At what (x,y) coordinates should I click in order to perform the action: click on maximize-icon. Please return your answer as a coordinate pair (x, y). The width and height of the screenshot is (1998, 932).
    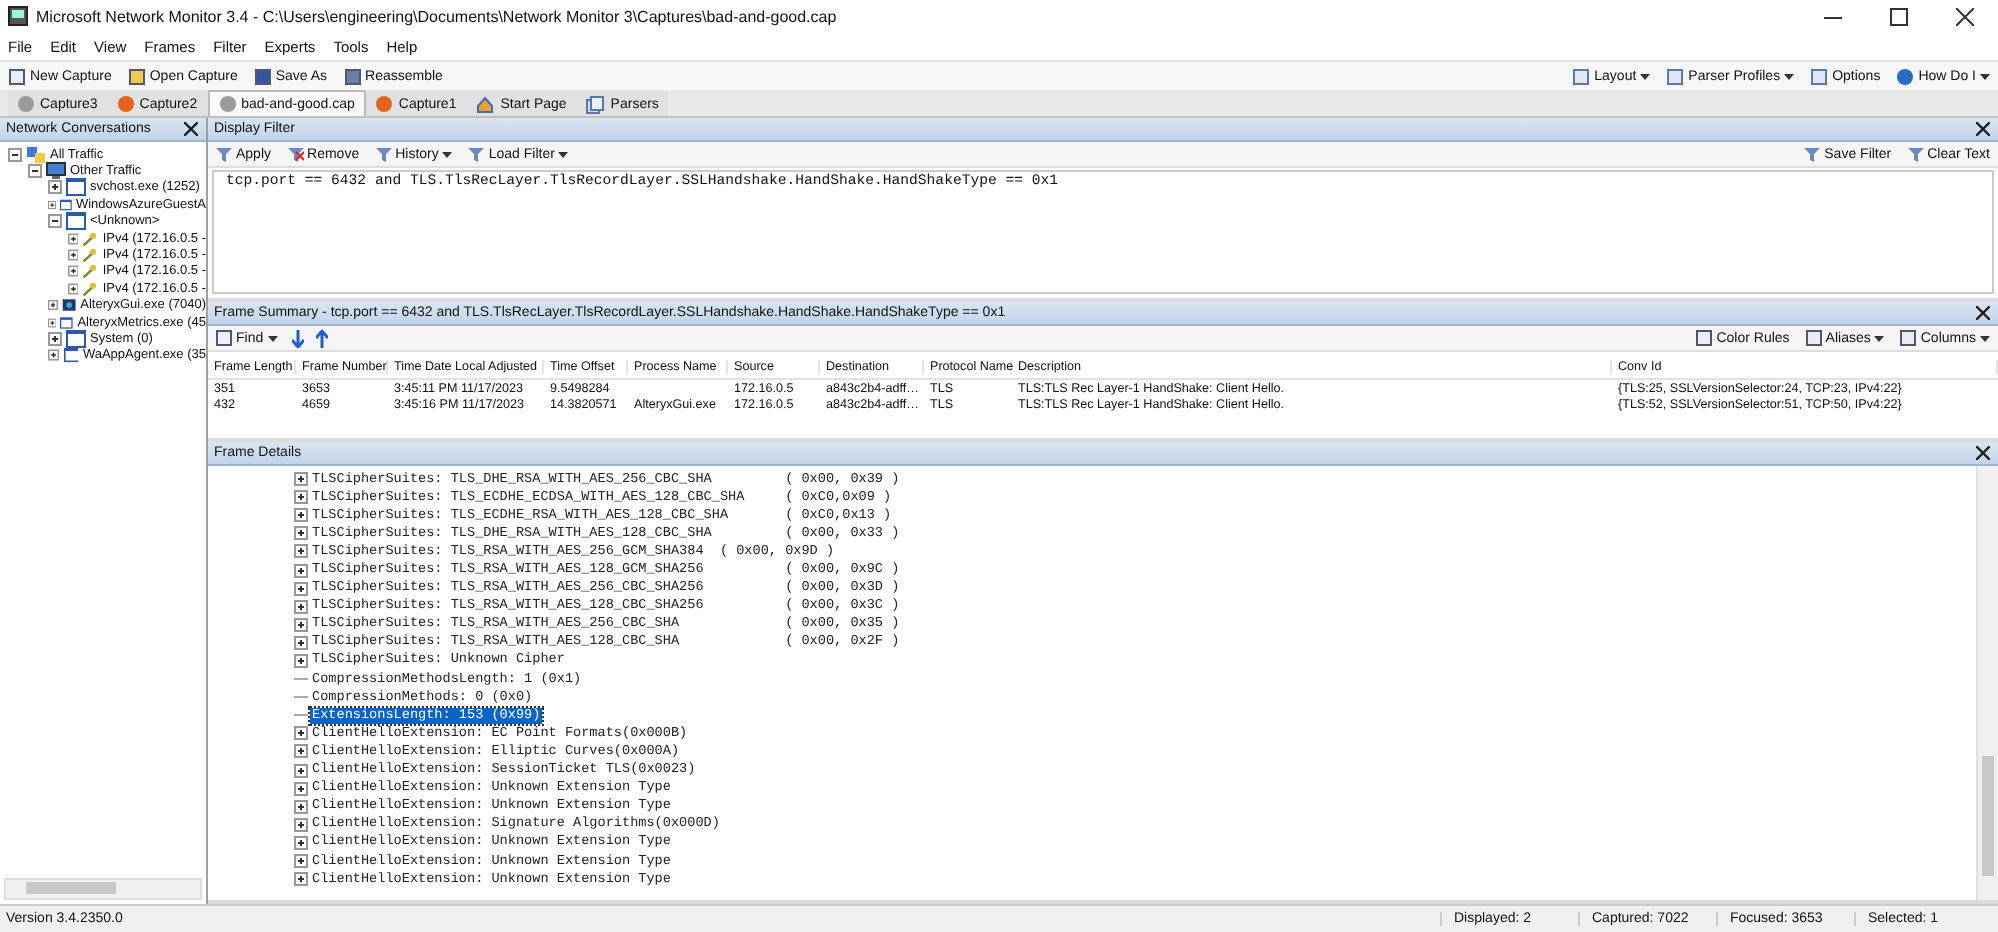
    Looking at the image, I should click on (1899, 16).